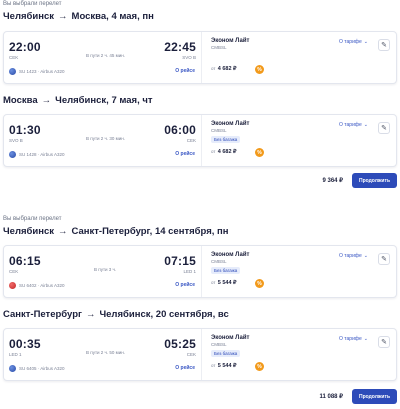  What do you see at coordinates (191, 231) in the screenshot?
I see `route-date: 14 сентября, пн` at bounding box center [191, 231].